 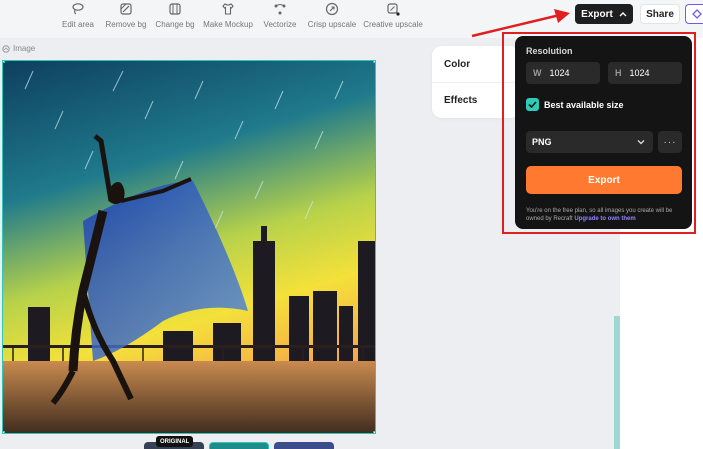 What do you see at coordinates (393, 24) in the screenshot?
I see `tool-label: Creative upscale` at bounding box center [393, 24].